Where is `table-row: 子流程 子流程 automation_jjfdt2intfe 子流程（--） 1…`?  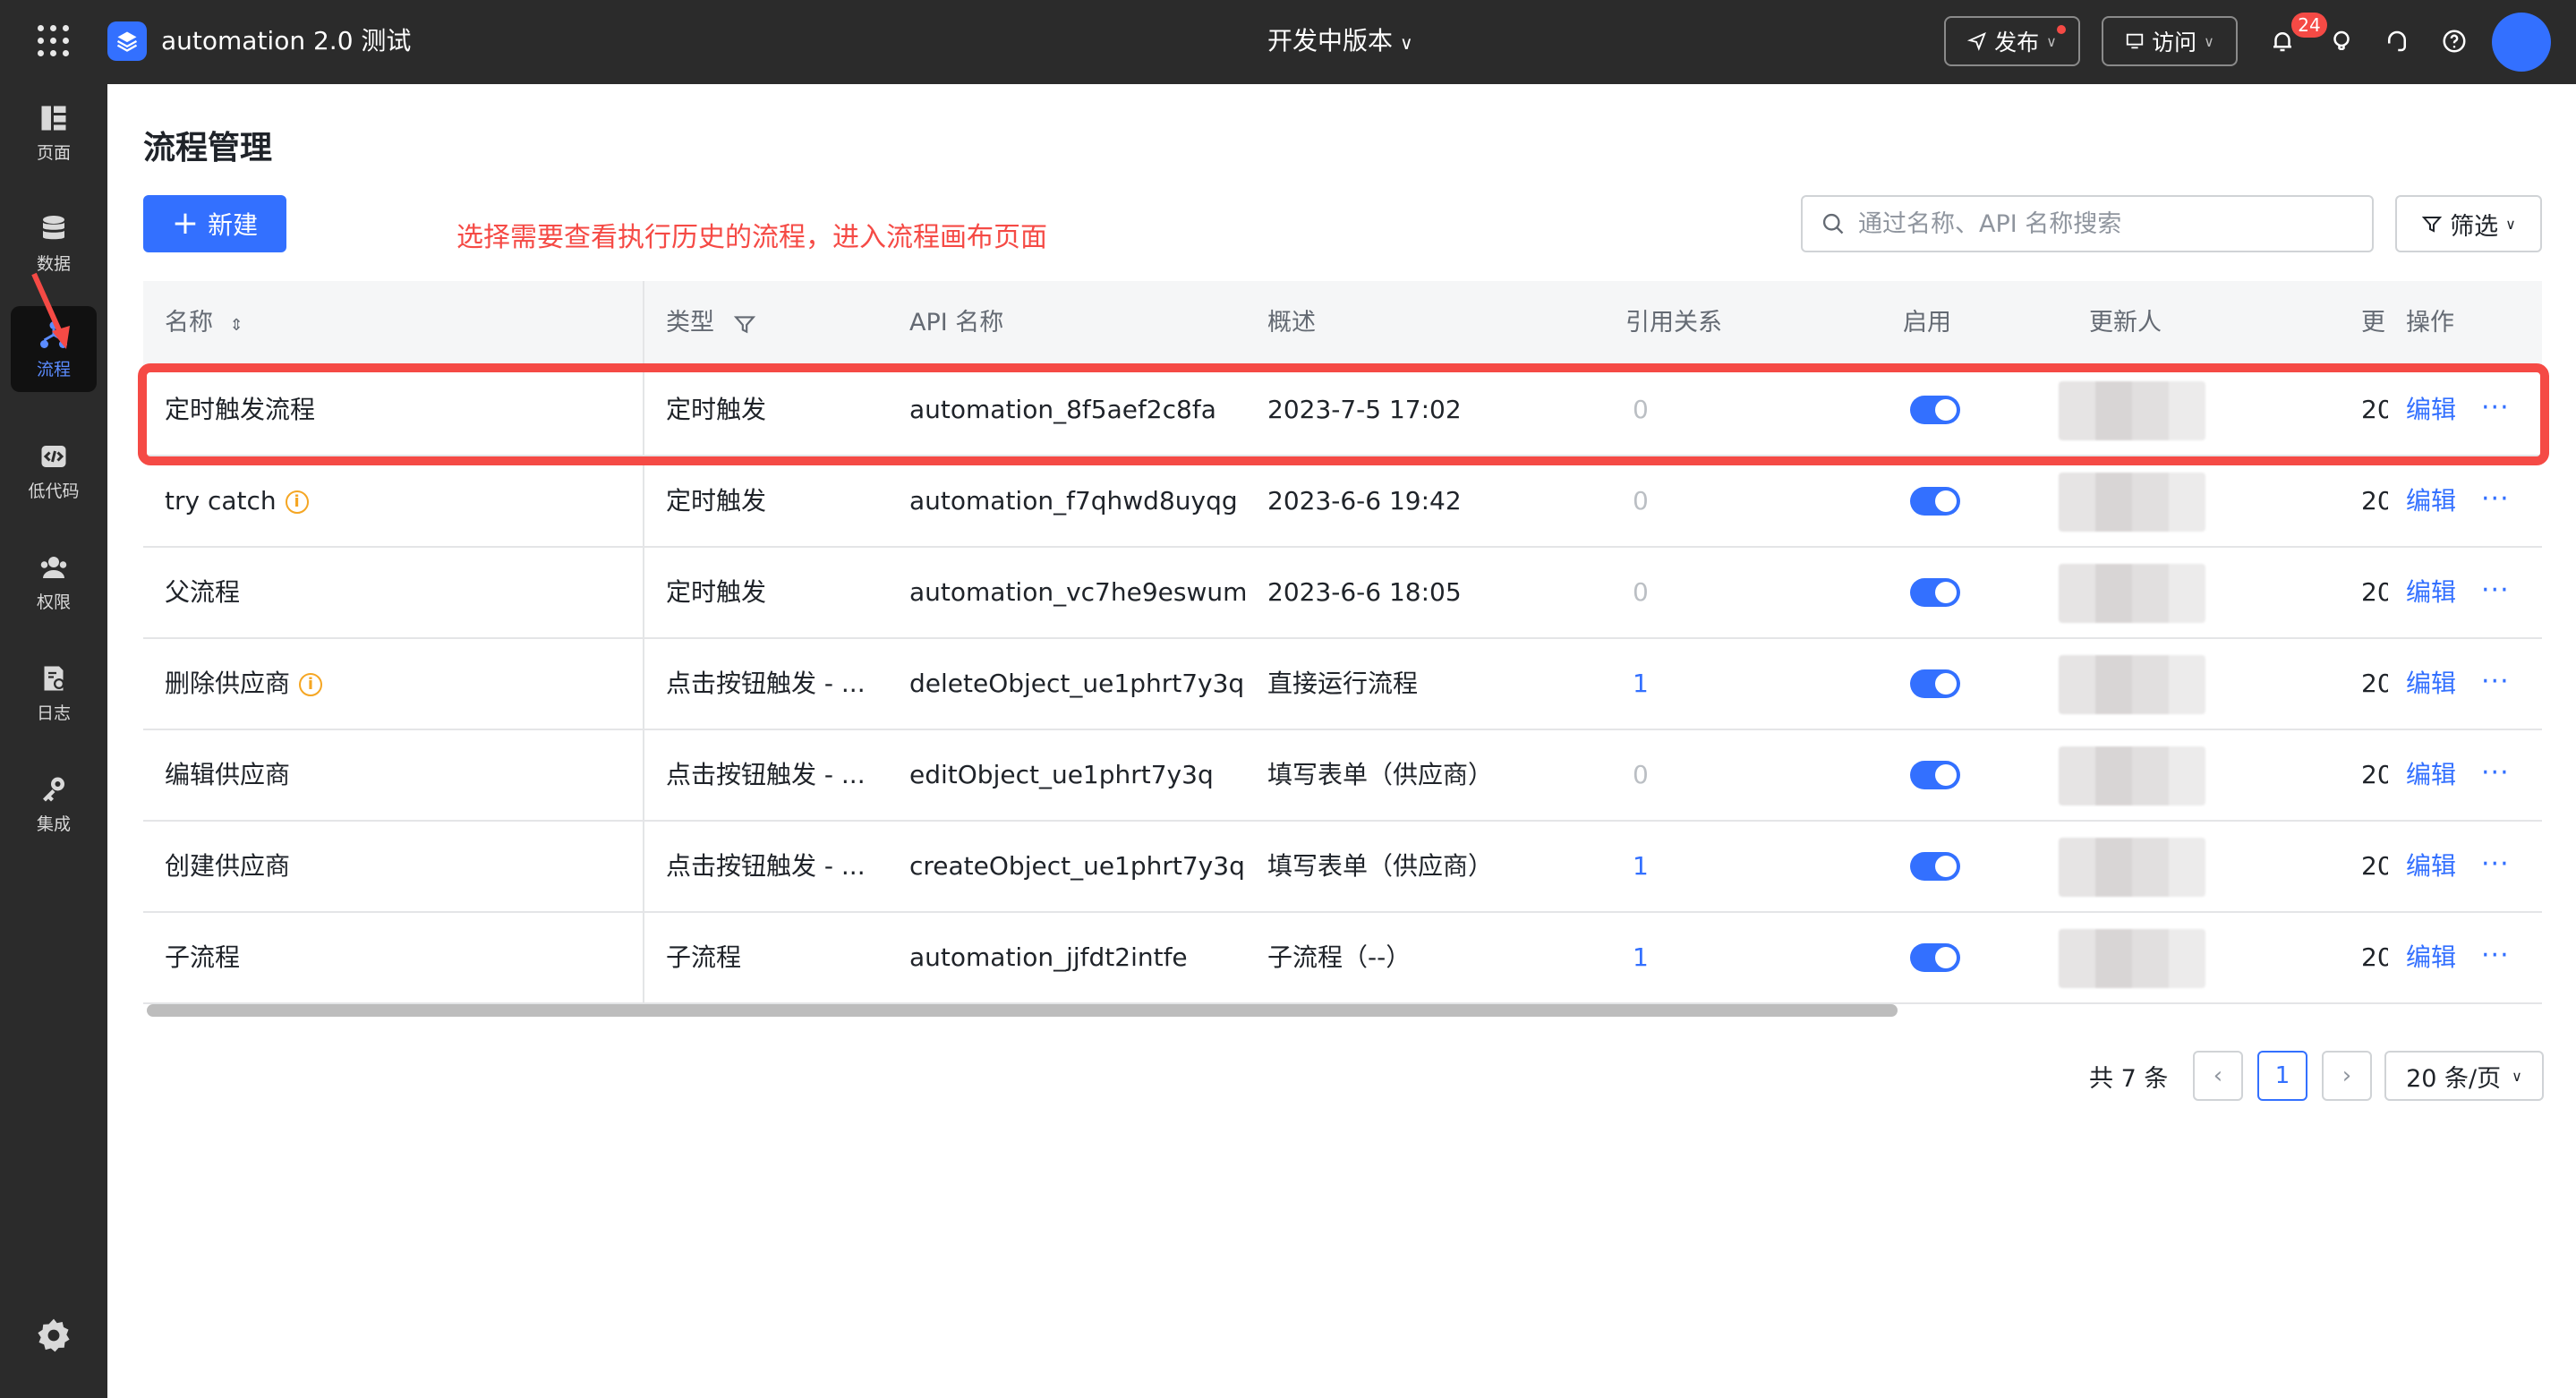
table-row: 子流程 子流程 automation_jjfdt2intfe 子流程（--） 1… is located at coordinates (1342, 959).